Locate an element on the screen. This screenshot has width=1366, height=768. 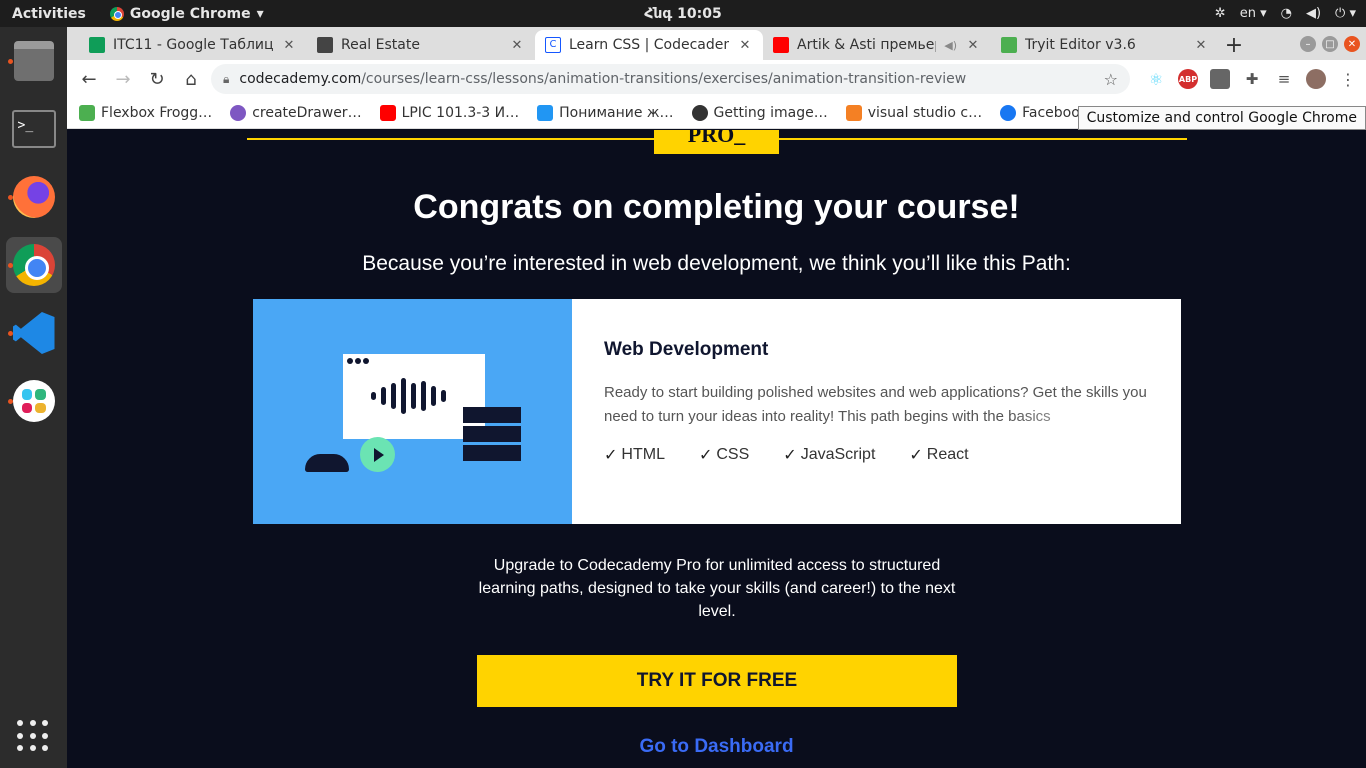
tab-itc11: ITC11 - Google Таблицы ✕ is located at coordinates (193, 45).